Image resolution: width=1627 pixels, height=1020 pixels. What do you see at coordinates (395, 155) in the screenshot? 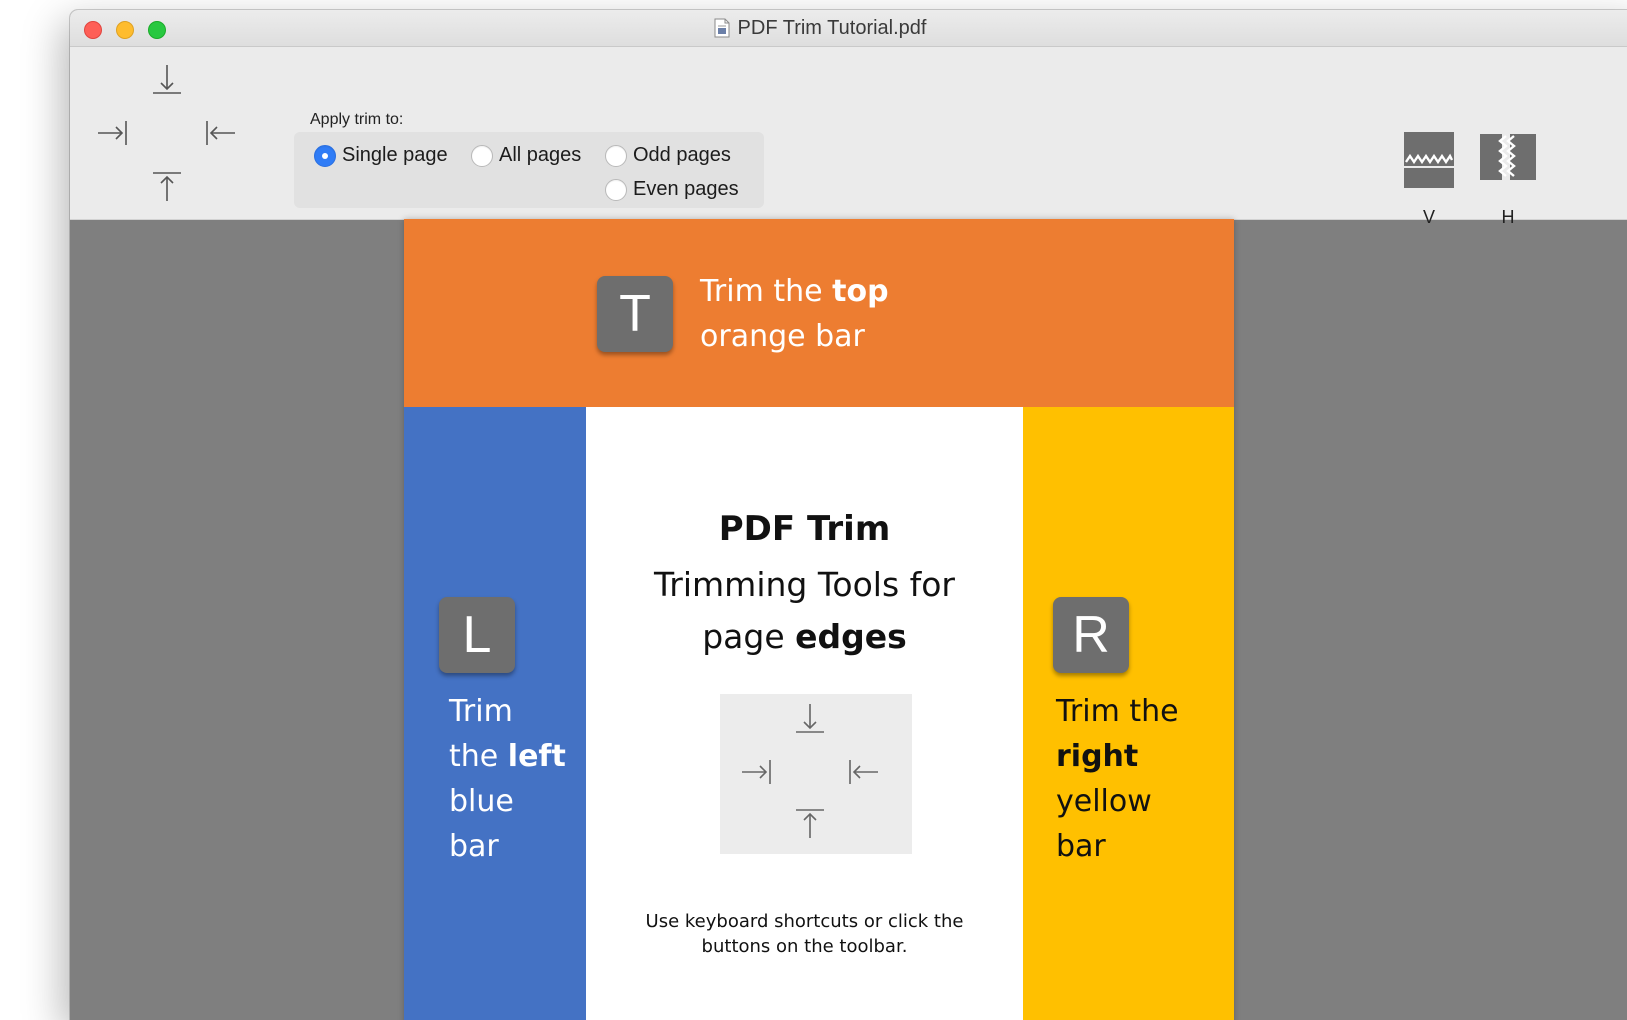
I see `radio-label-single: Single page` at bounding box center [395, 155].